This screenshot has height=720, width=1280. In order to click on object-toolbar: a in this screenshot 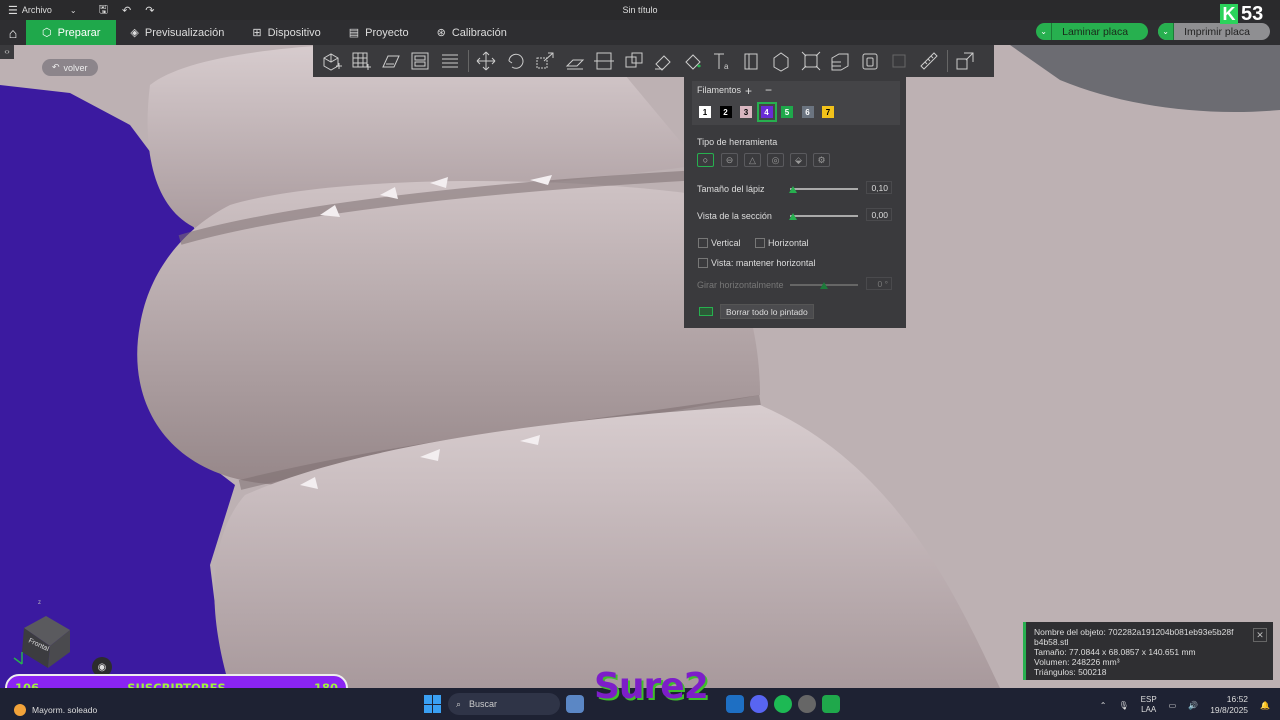, I will do `click(653, 61)`.